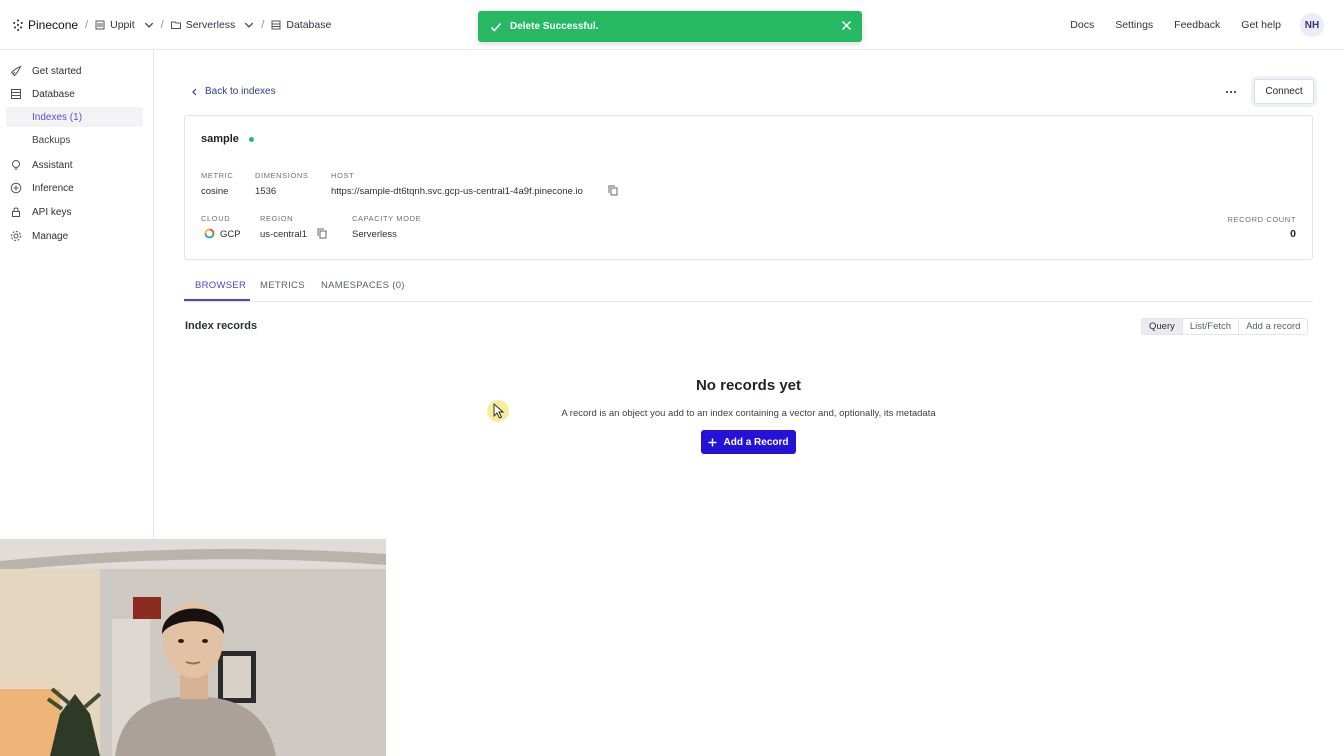 This screenshot has height=756, width=1344. Describe the element at coordinates (846, 25) in the screenshot. I see `close-icon` at that location.